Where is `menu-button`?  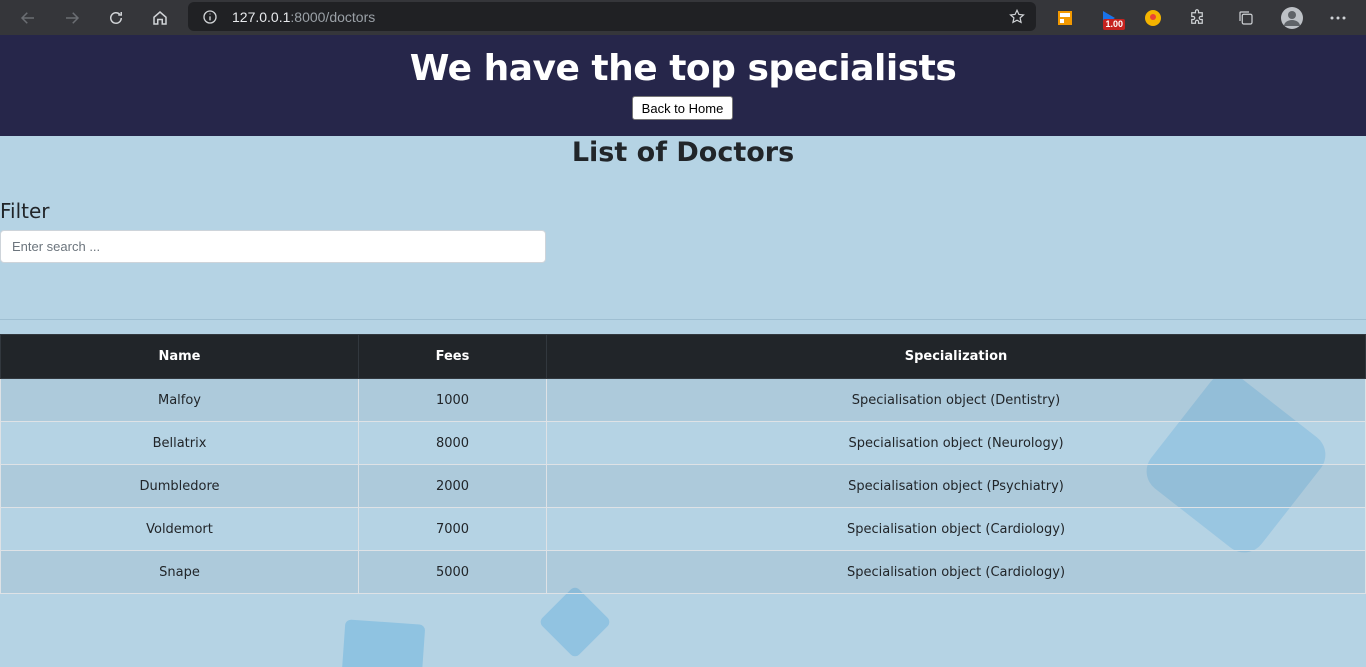
menu-button is located at coordinates (1338, 17).